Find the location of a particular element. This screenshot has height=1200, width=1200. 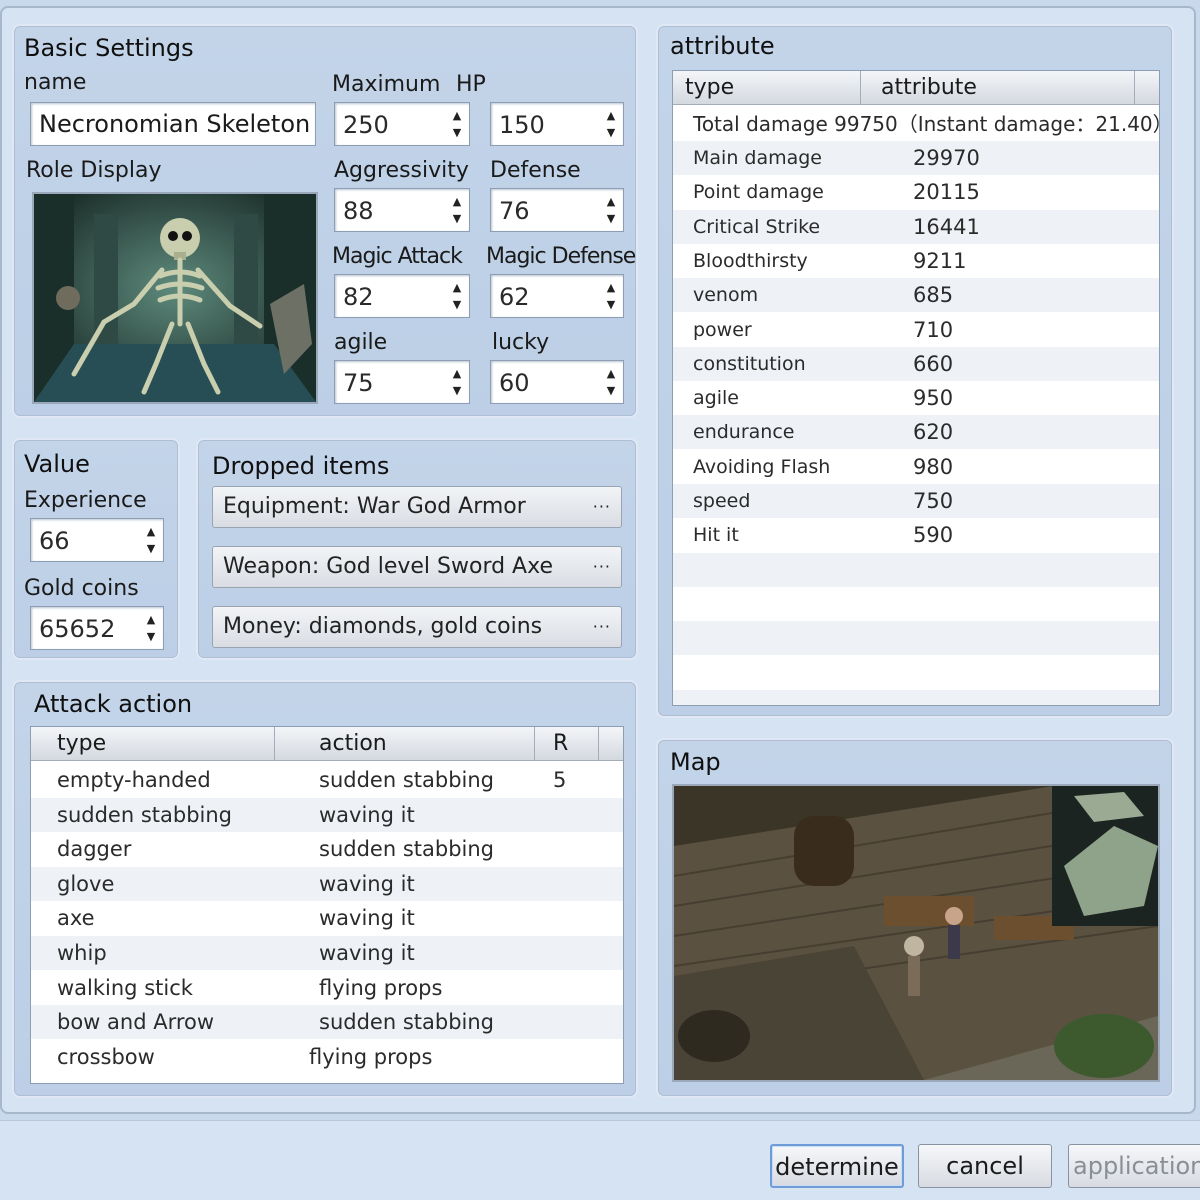

table-row: axe waving it is located at coordinates (327, 918).